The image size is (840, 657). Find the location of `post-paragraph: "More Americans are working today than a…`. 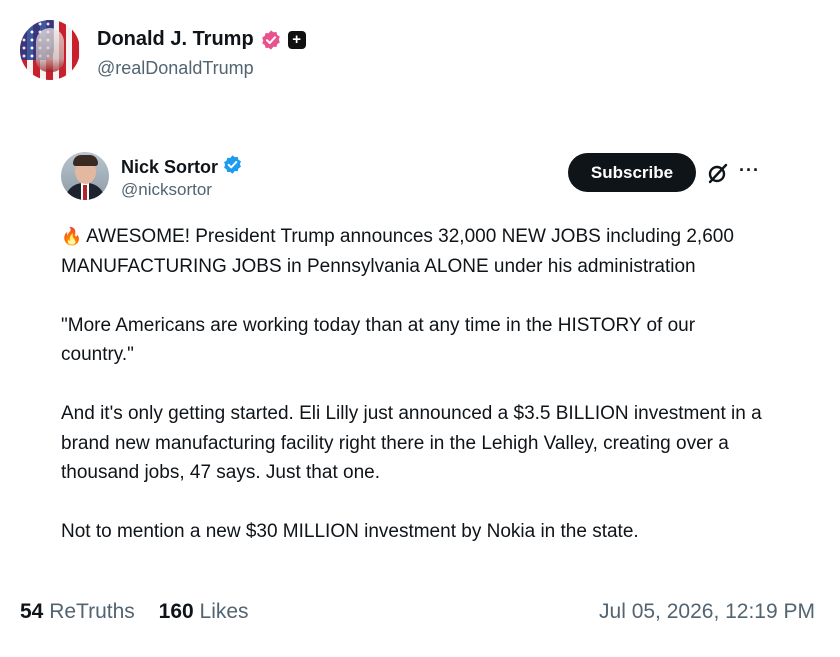

post-paragraph: "More Americans are working today than a… is located at coordinates (378, 340).